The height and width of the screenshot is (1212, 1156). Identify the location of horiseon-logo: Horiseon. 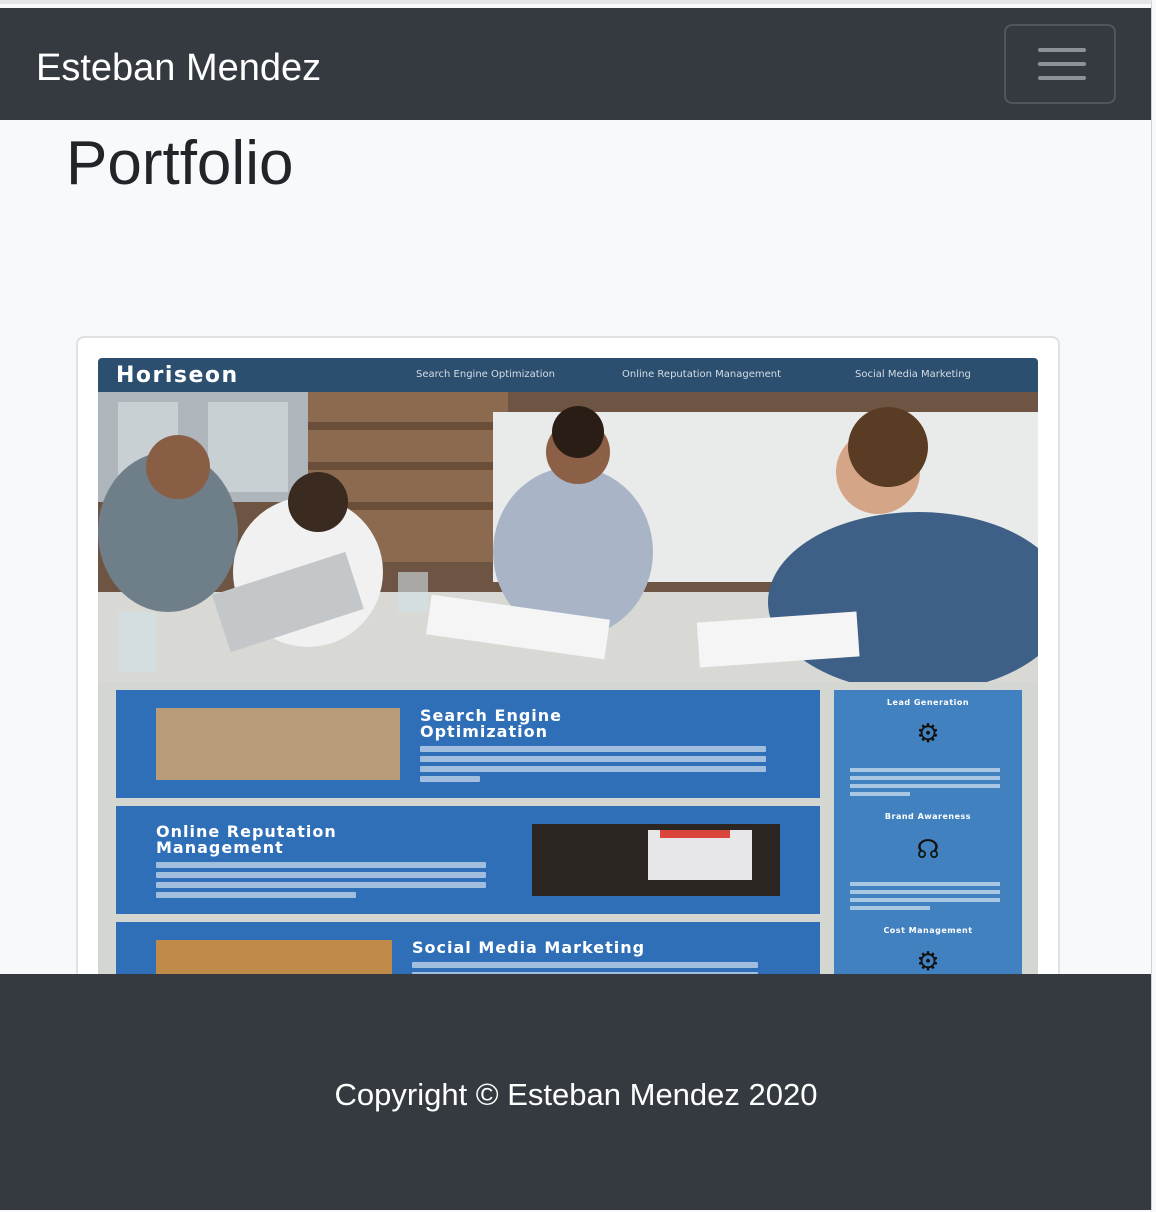
(177, 375).